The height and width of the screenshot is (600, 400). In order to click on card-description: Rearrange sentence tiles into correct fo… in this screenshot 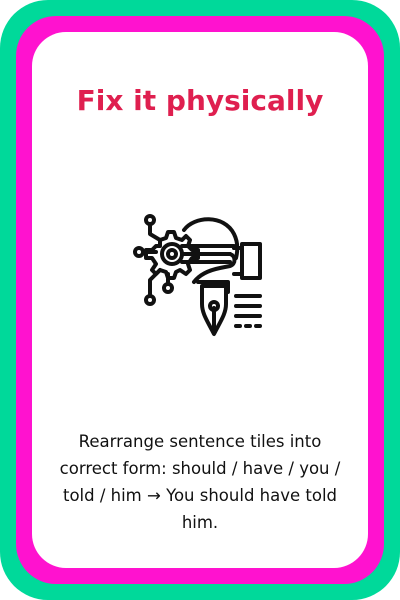, I will do `click(200, 482)`.